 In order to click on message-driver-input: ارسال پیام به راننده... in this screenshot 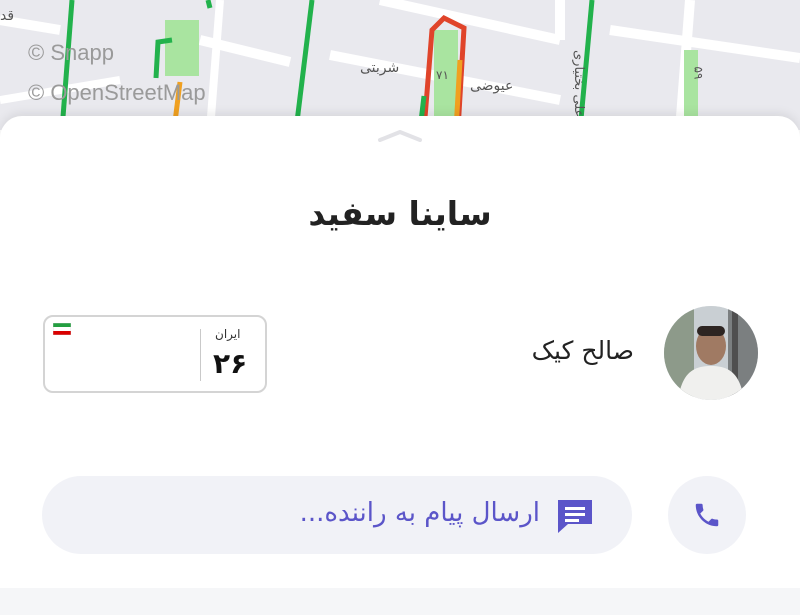, I will do `click(337, 515)`.